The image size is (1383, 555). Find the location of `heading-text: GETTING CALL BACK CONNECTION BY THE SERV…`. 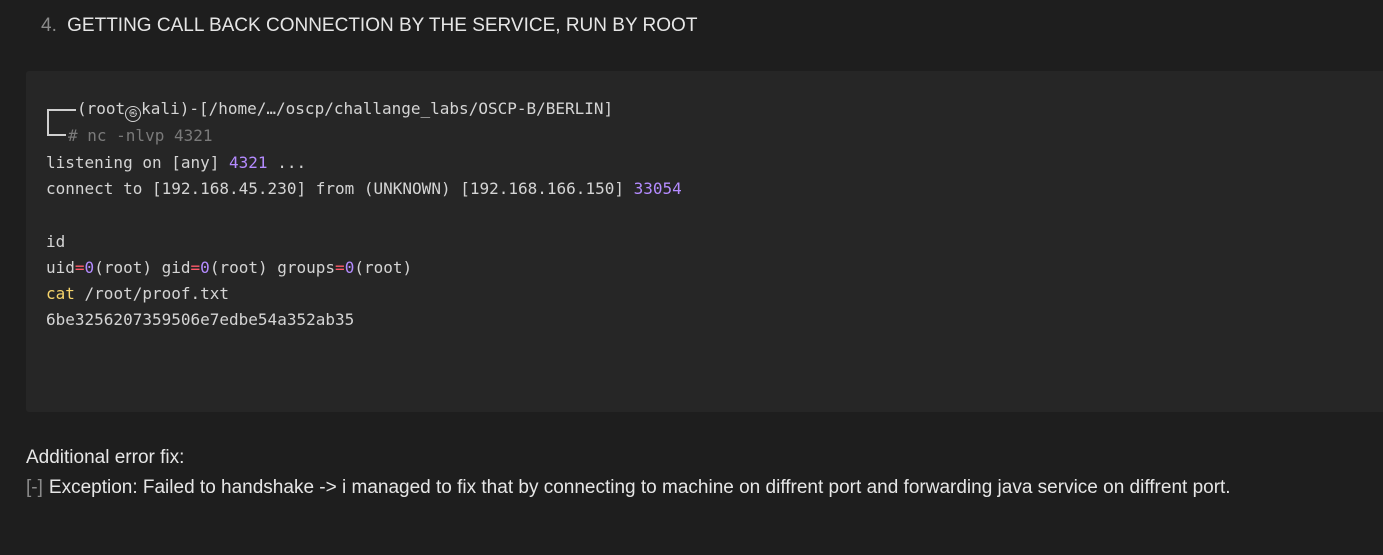

heading-text: GETTING CALL BACK CONNECTION BY THE SERV… is located at coordinates (382, 25).